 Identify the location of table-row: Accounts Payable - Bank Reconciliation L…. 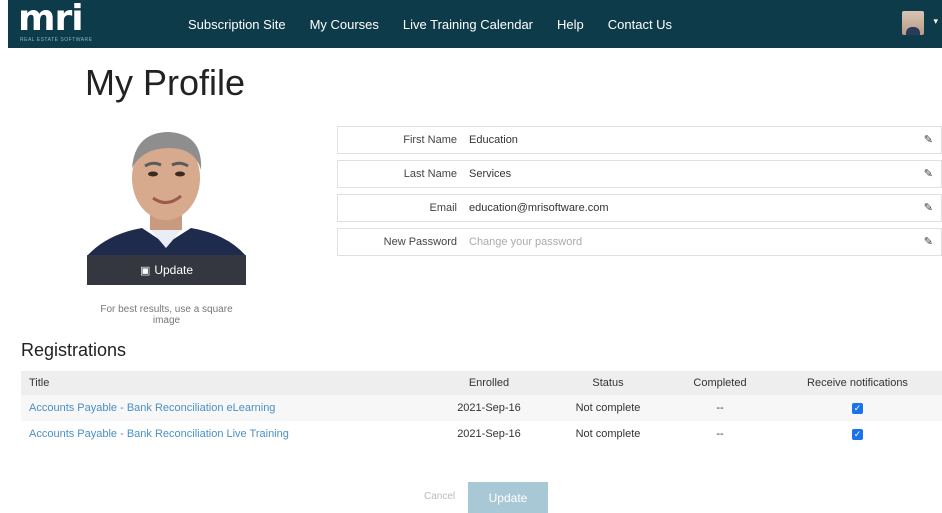
(481, 434).